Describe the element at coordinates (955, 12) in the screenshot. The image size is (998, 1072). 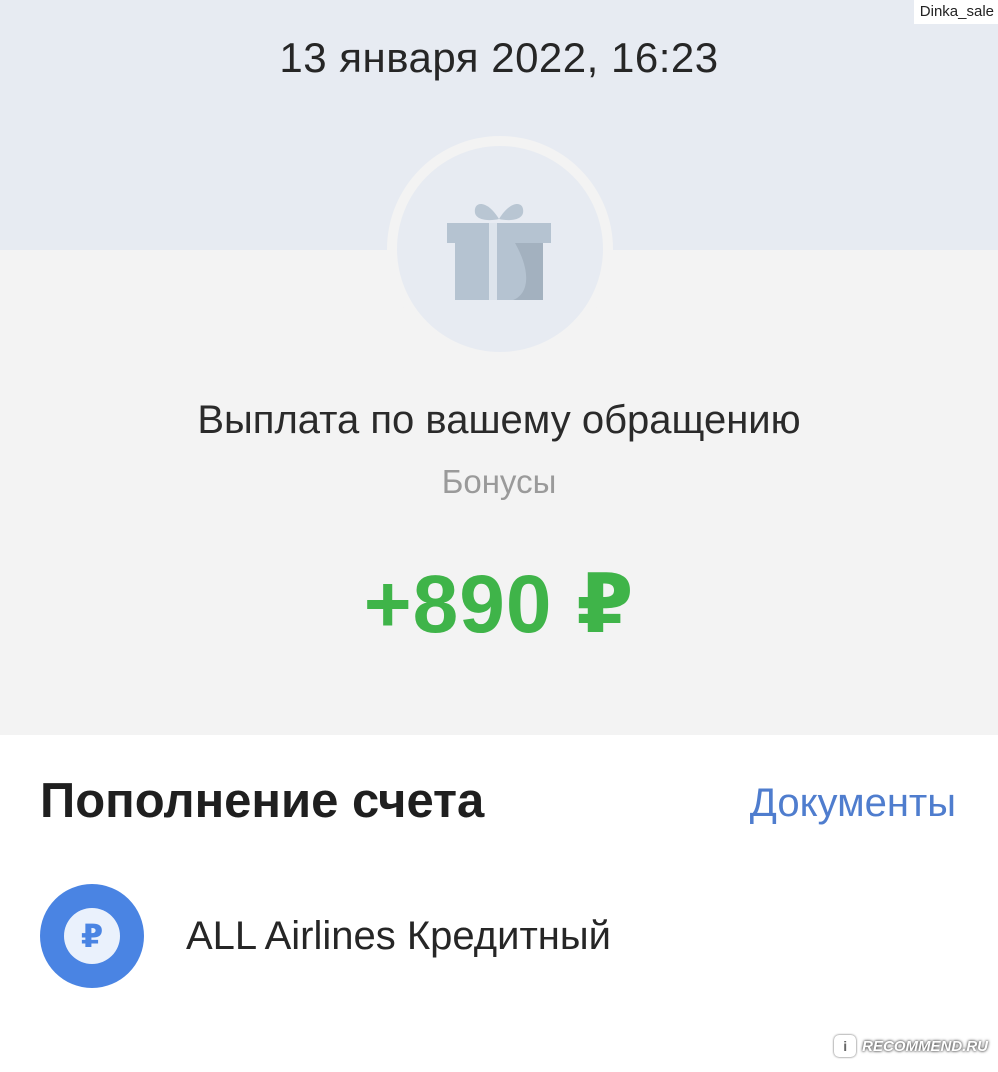
I see `watermark-username: Dinka_sale` at that location.